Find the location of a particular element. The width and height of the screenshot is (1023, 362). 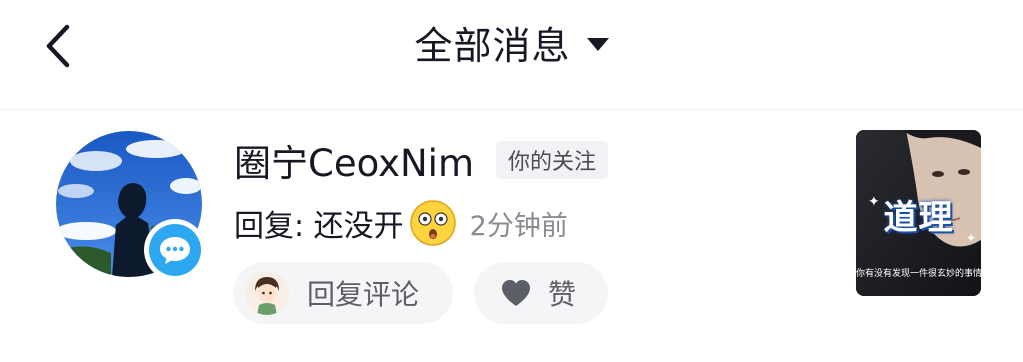

caret-down-icon is located at coordinates (597, 44).